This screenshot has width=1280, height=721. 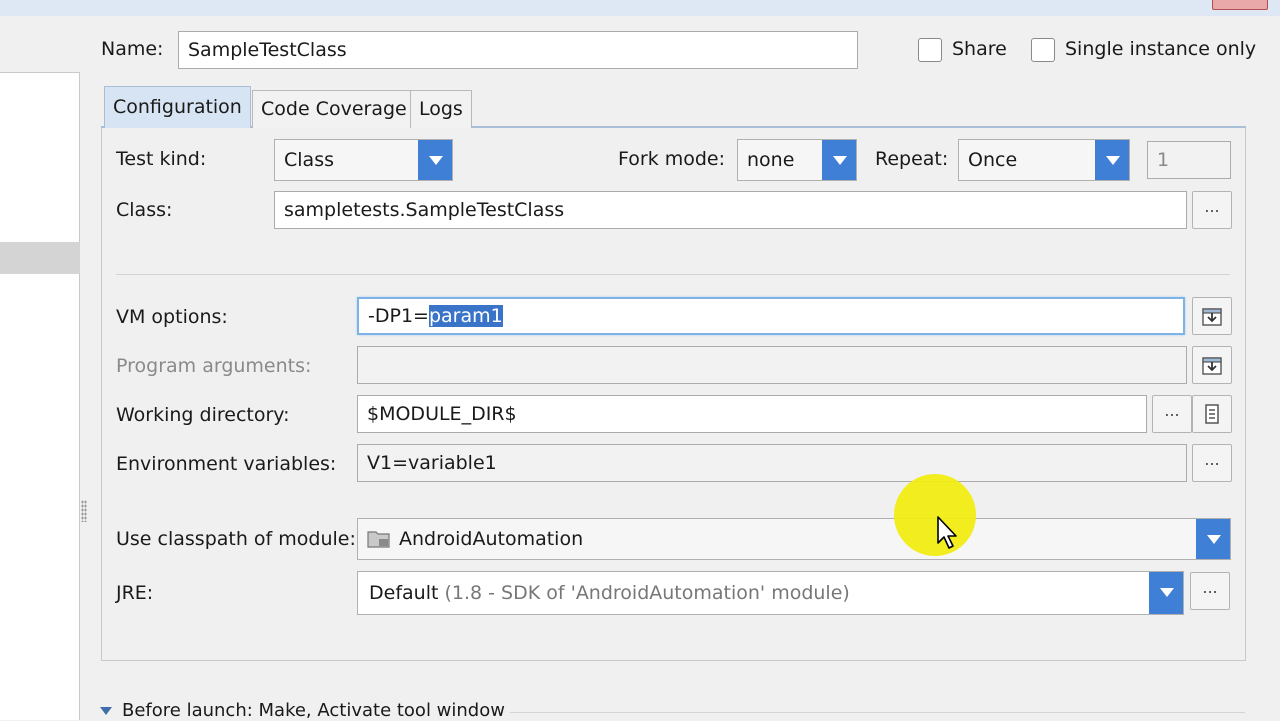 I want to click on env-vars-label: Environment variables:, so click(x=226, y=464).